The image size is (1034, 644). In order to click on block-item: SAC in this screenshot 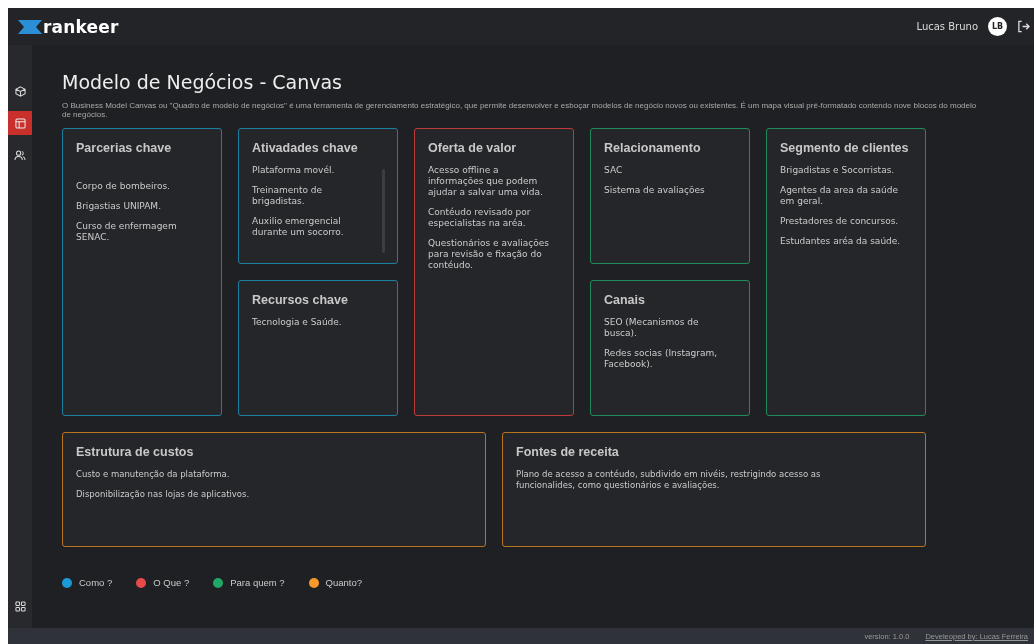, I will do `click(614, 170)`.